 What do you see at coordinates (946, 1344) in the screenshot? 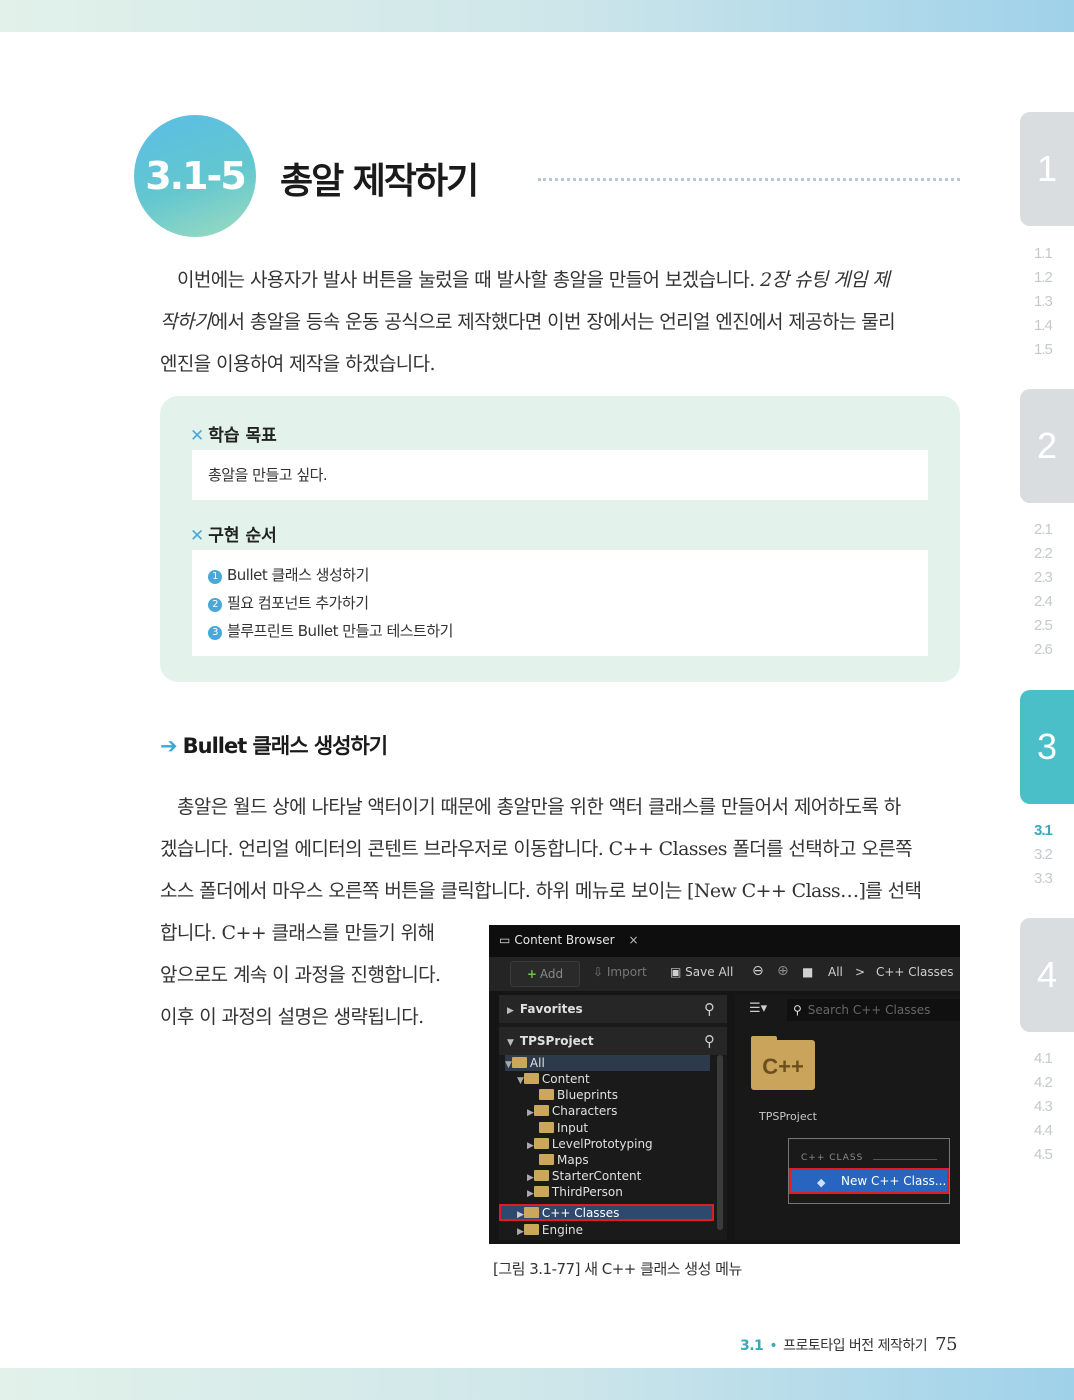
I see `page-number: 75` at bounding box center [946, 1344].